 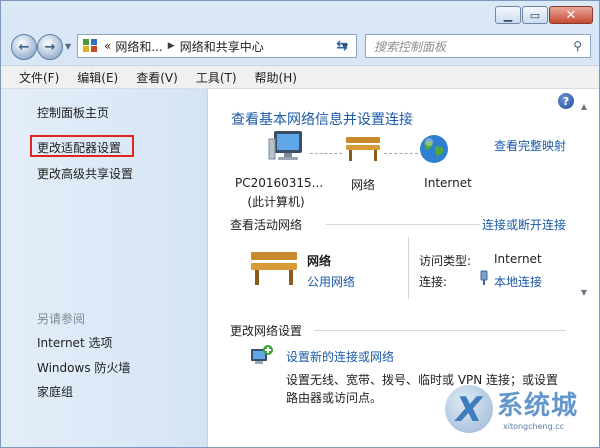 I want to click on back-arrow-icon: ←, so click(x=24, y=47).